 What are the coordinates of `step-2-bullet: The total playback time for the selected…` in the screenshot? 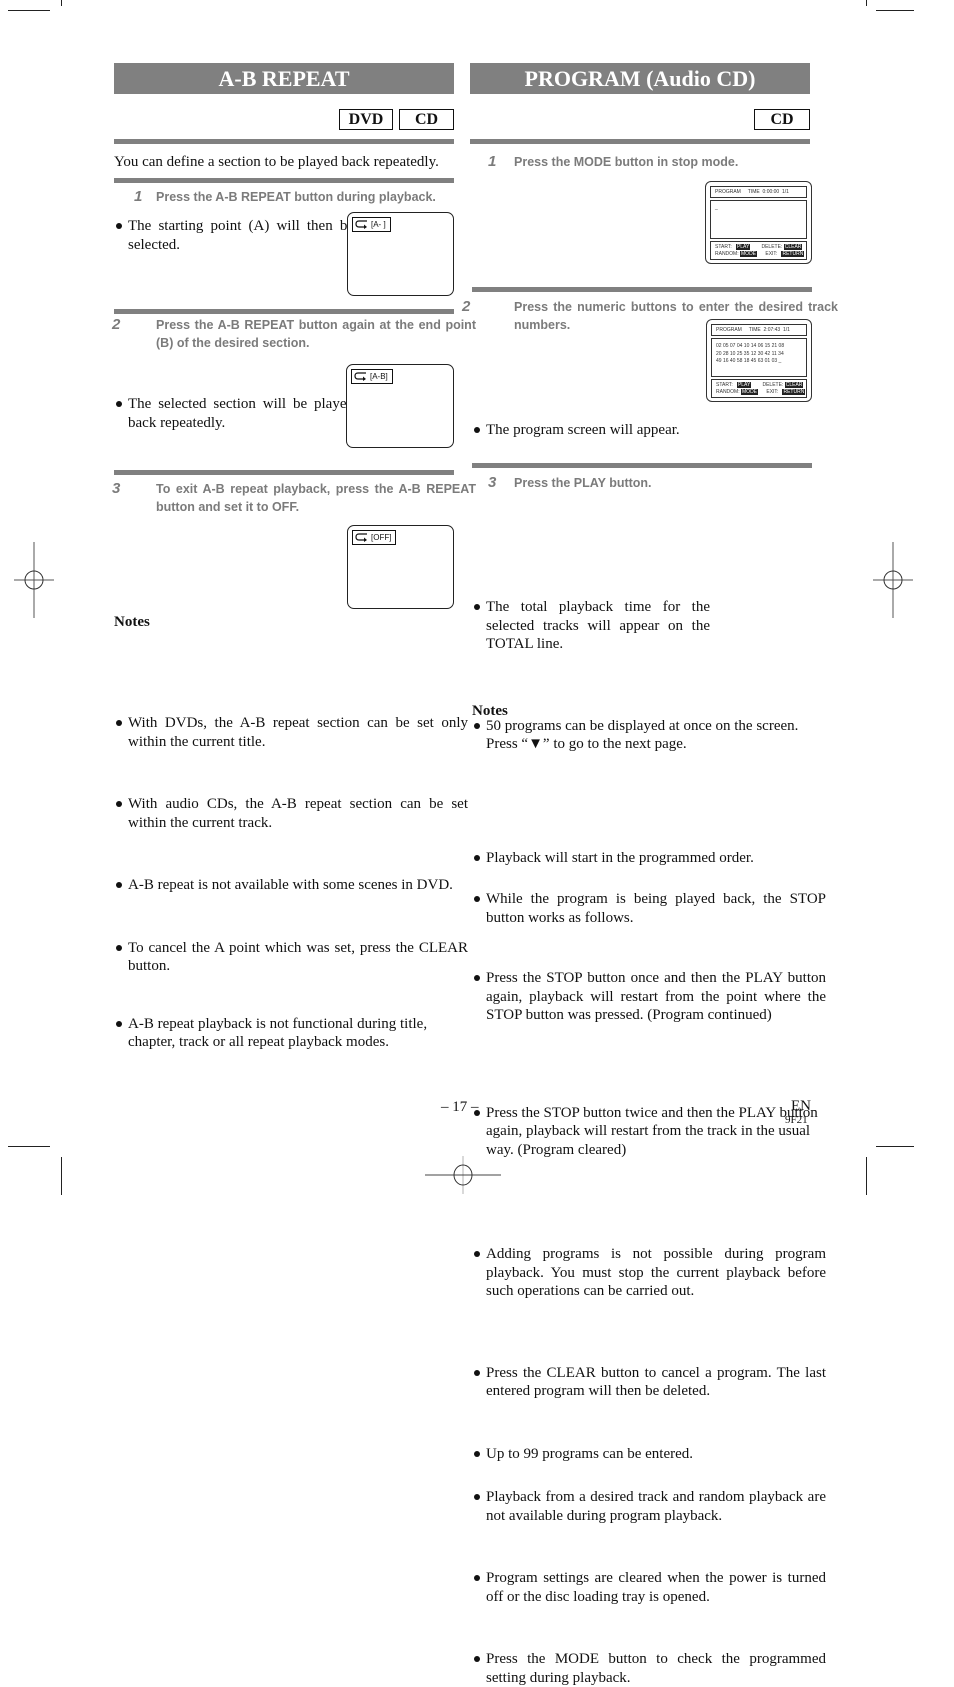 It's located at (591, 626).